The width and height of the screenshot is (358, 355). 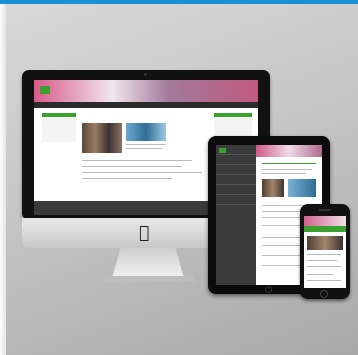 I want to click on tablet-menu, so click(x=236, y=215).